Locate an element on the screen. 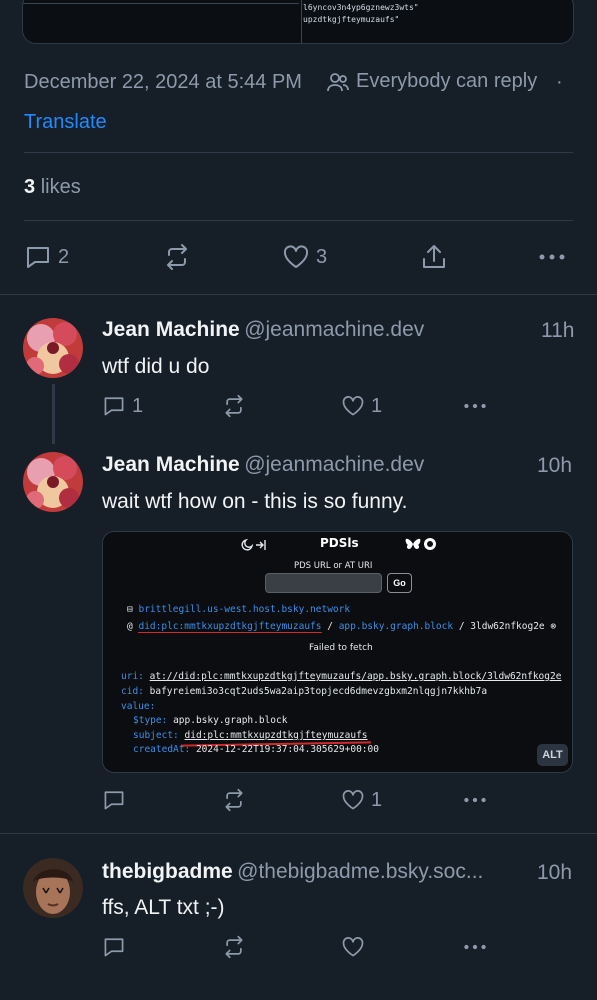 The width and height of the screenshot is (597, 1000). butterfly-icon is located at coordinates (421, 546).